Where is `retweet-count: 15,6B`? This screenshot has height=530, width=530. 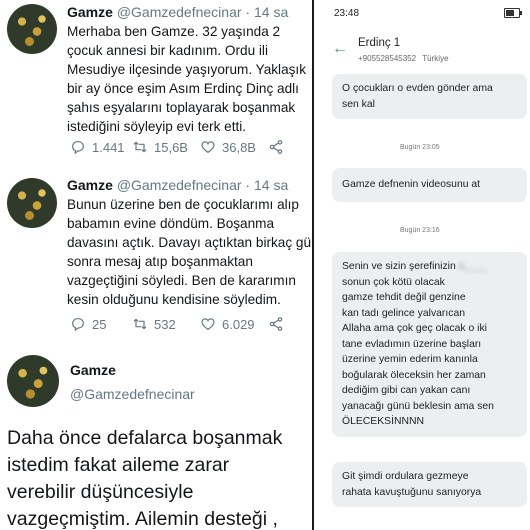
retweet-count: 15,6B is located at coordinates (171, 147).